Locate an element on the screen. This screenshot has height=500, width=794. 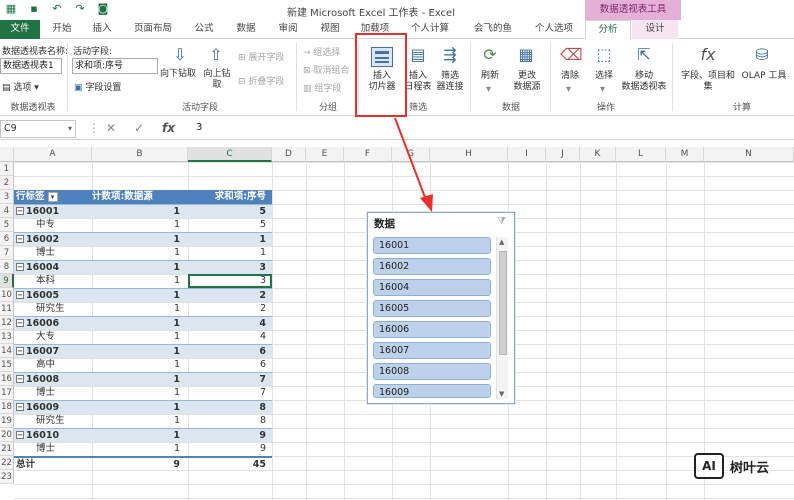
select-button: 选择 is located at coordinates (604, 76).